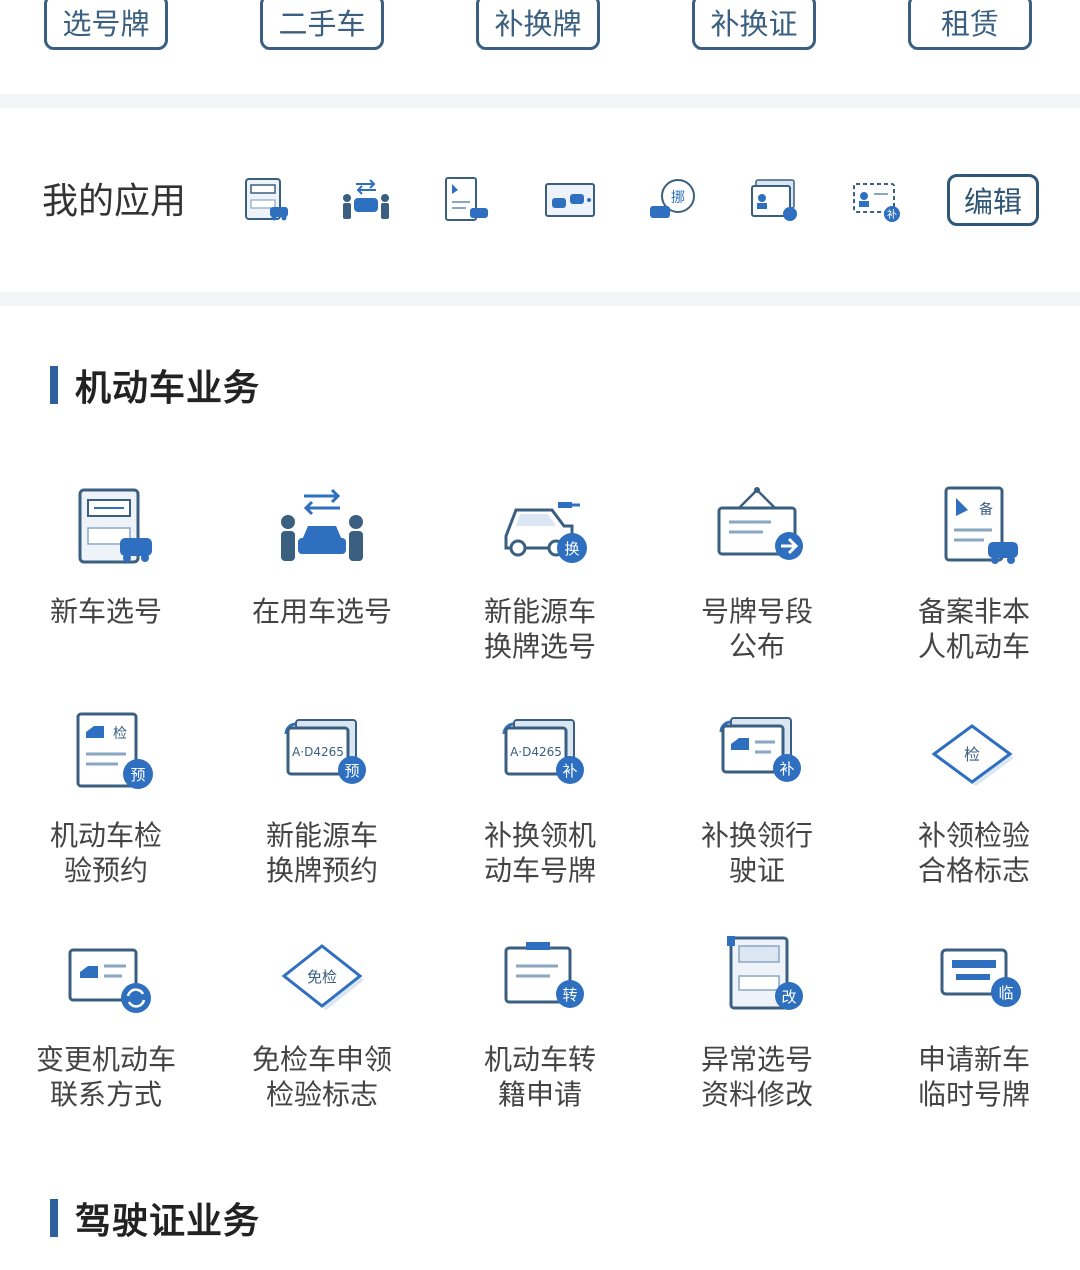 The image size is (1080, 1270). I want to click on service-label: 免检车申领 检验标志, so click(321, 1077).